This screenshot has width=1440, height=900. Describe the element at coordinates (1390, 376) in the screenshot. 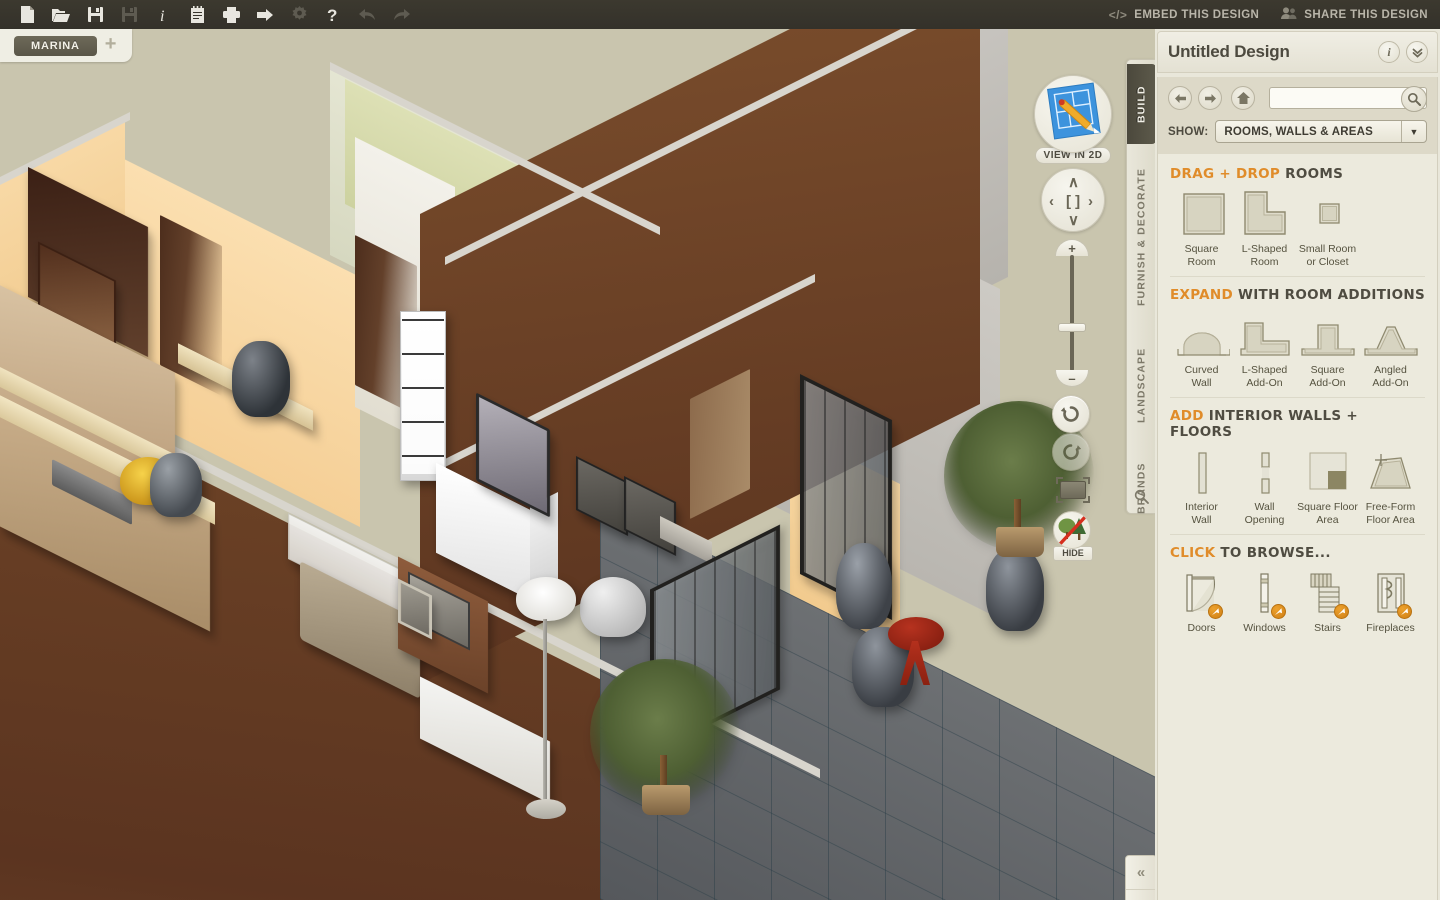

I see `item-label: Angled Add-On` at that location.